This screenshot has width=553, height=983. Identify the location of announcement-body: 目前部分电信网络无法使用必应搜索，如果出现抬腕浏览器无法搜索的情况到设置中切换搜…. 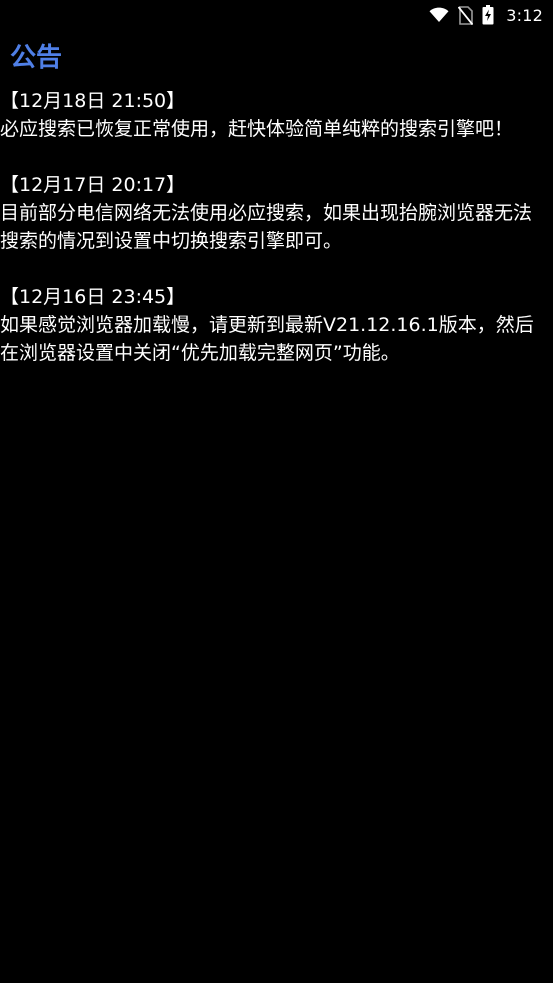
(266, 227).